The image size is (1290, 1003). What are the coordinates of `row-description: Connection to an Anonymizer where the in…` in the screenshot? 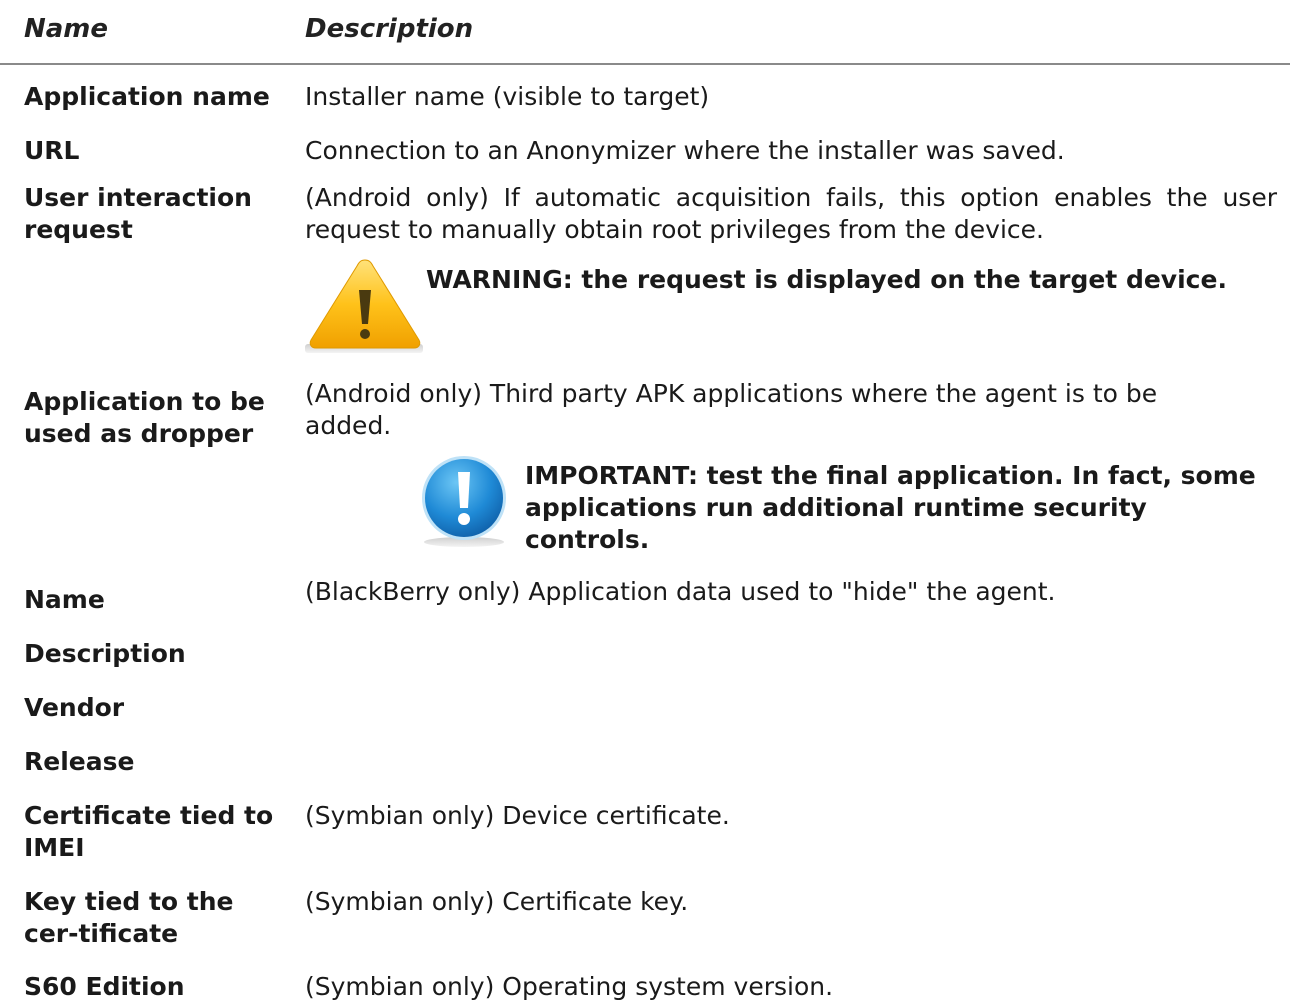 It's located at (685, 150).